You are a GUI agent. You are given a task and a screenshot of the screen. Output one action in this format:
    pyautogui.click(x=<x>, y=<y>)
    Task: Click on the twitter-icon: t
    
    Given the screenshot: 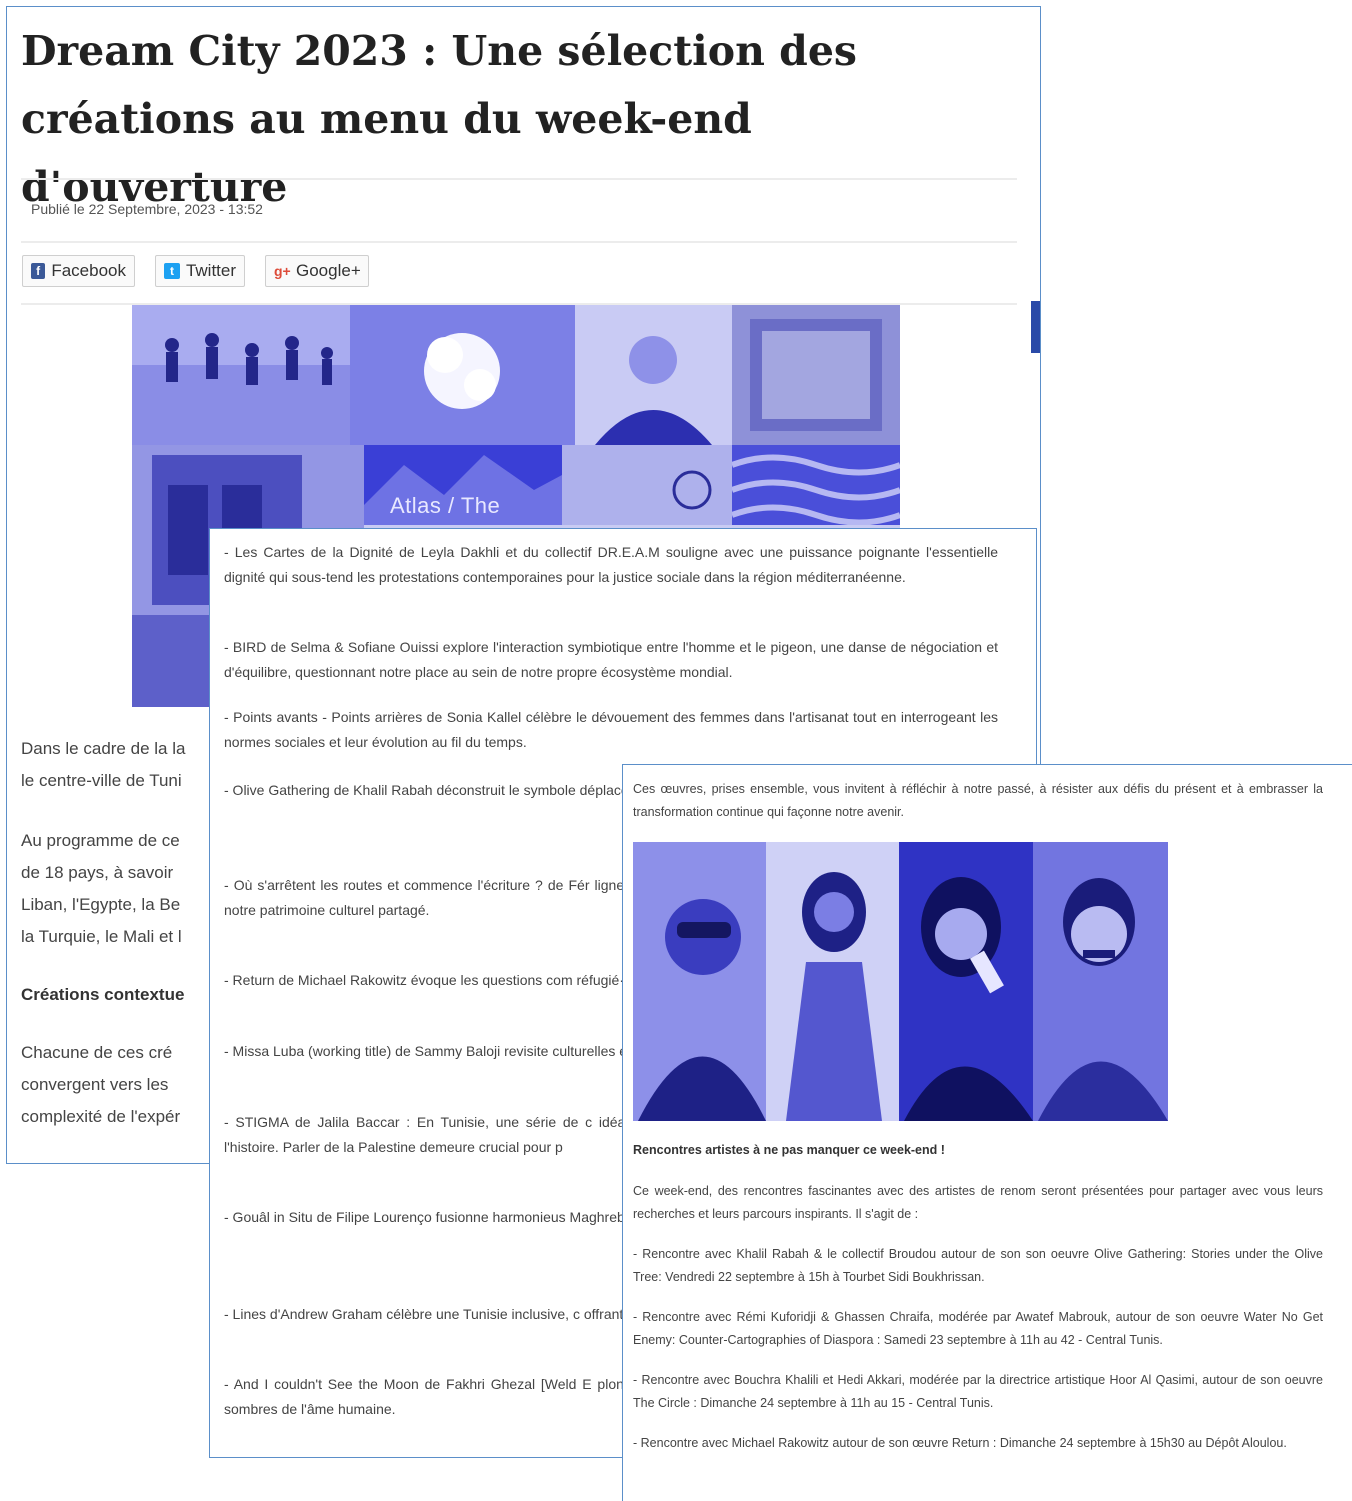 What is the action you would take?
    pyautogui.click(x=172, y=271)
    